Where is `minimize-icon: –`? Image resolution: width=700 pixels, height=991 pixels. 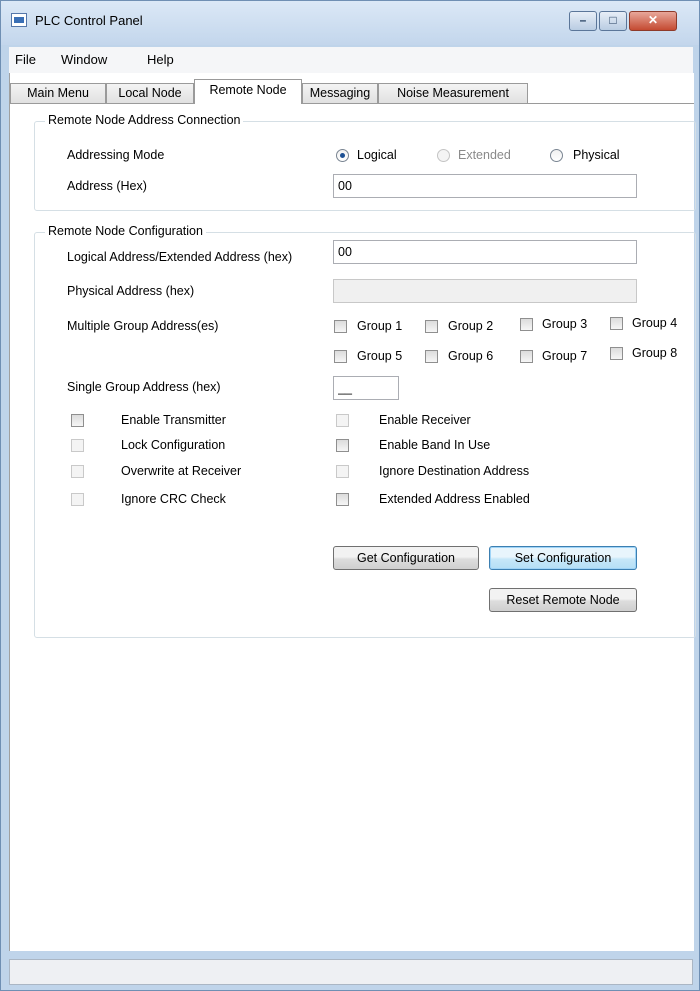
minimize-icon: – is located at coordinates (583, 20).